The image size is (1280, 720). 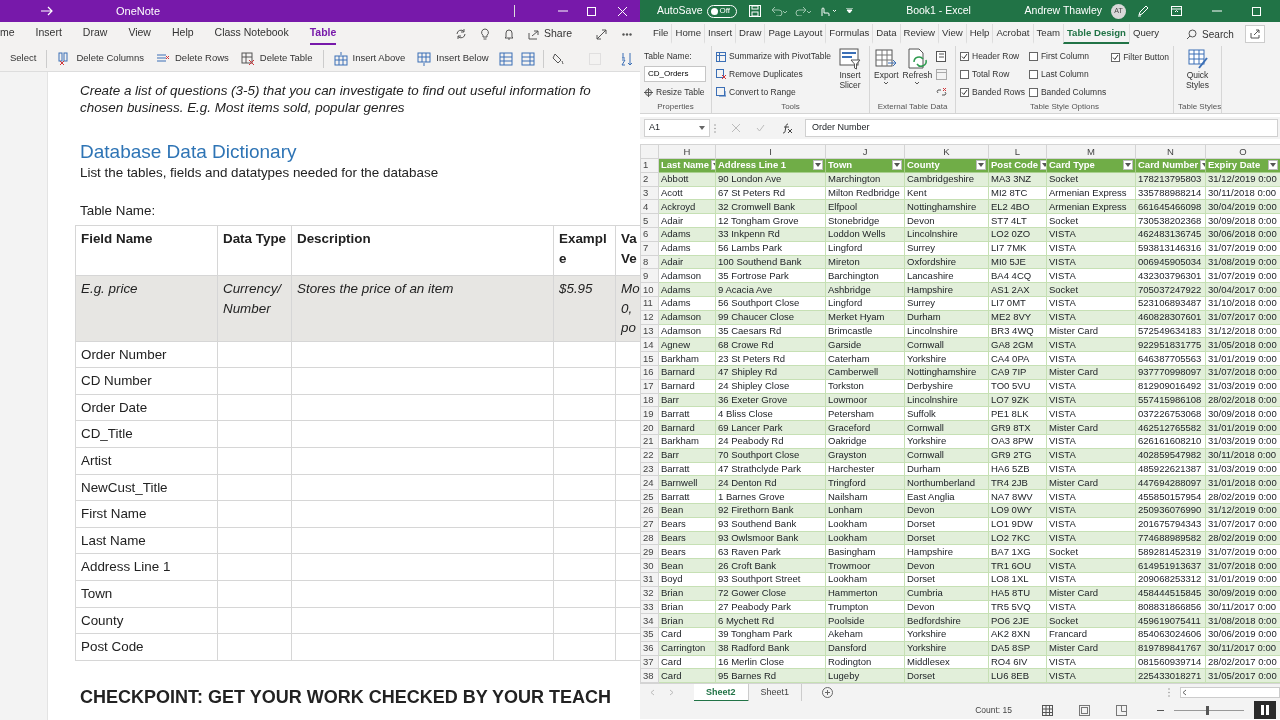 What do you see at coordinates (721, 692) in the screenshot?
I see `sheet-tab: Sheet2` at bounding box center [721, 692].